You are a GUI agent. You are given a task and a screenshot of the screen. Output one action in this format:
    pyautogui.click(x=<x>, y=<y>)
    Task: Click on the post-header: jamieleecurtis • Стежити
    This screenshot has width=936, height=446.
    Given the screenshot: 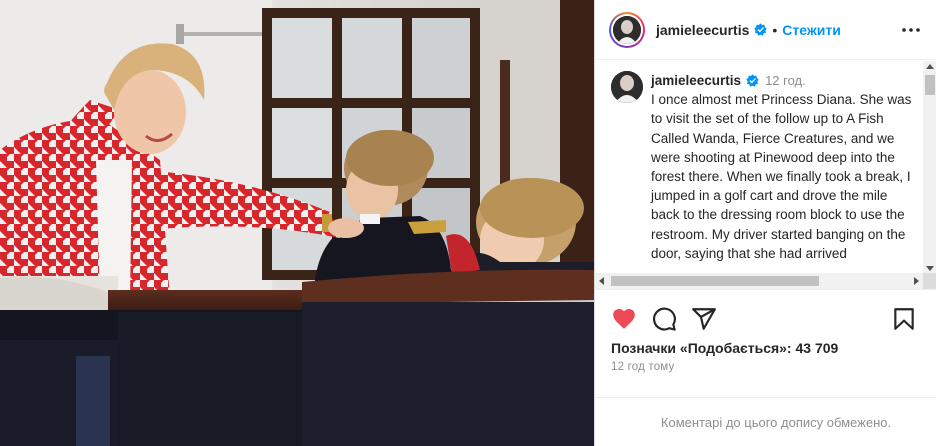 What is the action you would take?
    pyautogui.click(x=765, y=30)
    